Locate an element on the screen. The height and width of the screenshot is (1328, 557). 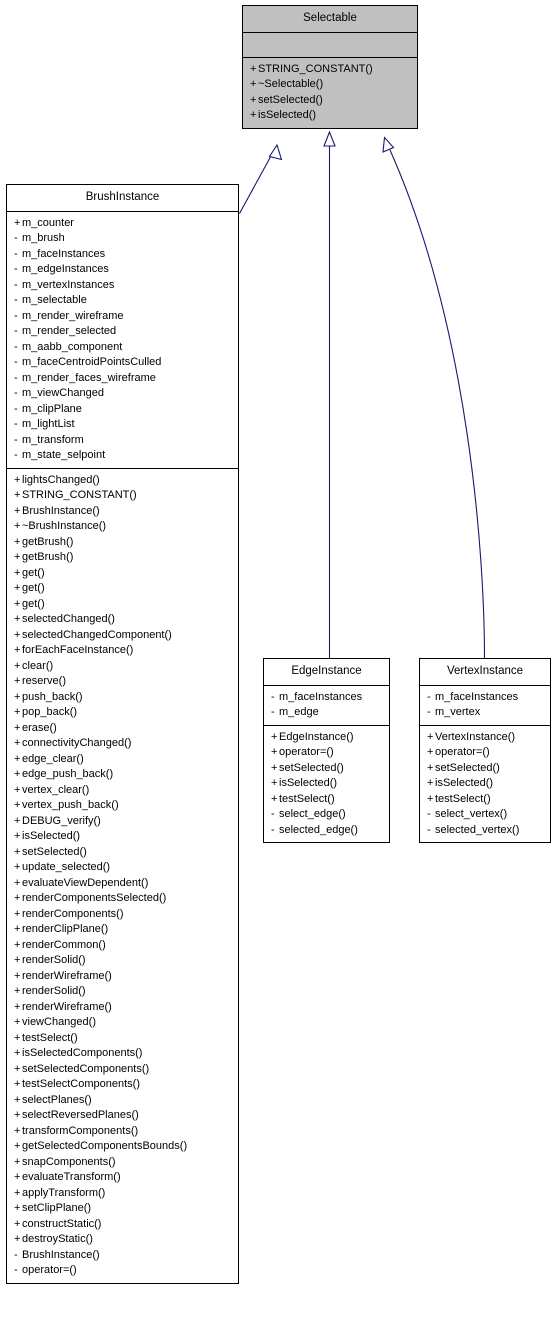
member-label: edge_push_back() is located at coordinates (68, 774).